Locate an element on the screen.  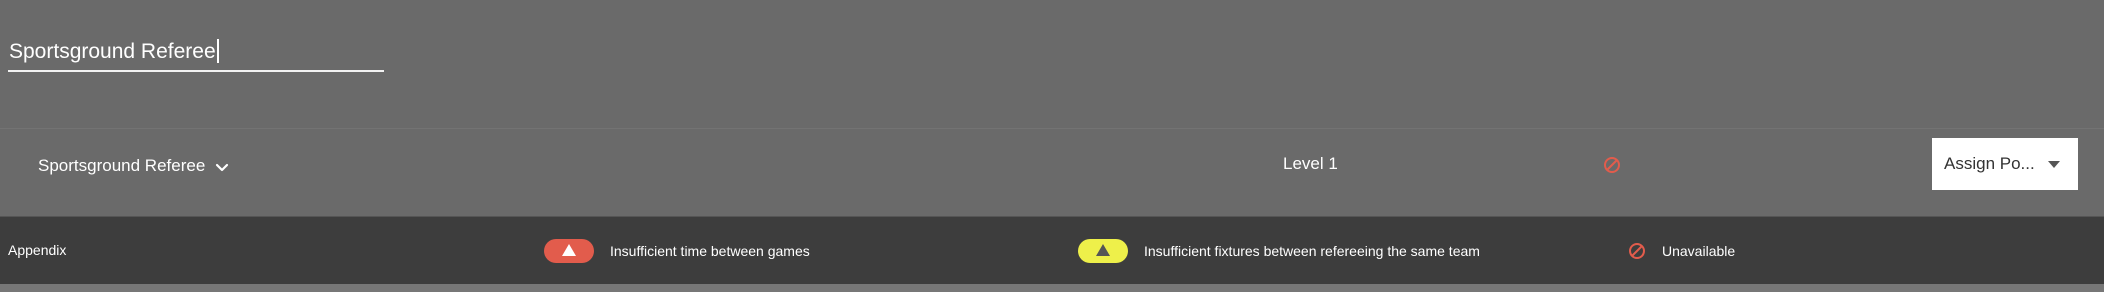
legend-label: Insufficient time between games is located at coordinates (710, 251).